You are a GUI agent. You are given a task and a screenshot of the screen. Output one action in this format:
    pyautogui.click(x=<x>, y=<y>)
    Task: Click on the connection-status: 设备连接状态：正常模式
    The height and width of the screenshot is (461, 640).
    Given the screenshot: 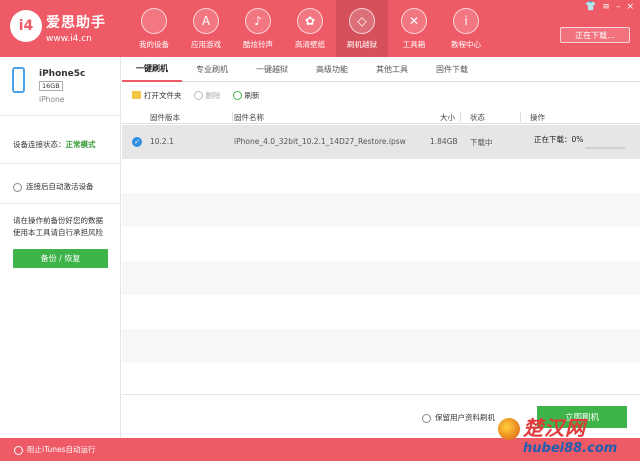 What is the action you would take?
    pyautogui.click(x=54, y=144)
    